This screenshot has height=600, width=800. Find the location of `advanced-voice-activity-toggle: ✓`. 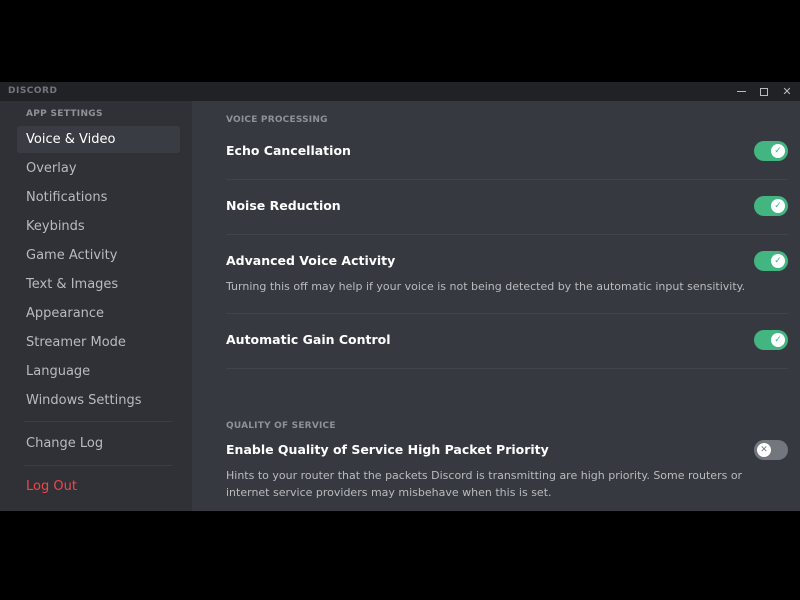

advanced-voice-activity-toggle: ✓ is located at coordinates (771, 261).